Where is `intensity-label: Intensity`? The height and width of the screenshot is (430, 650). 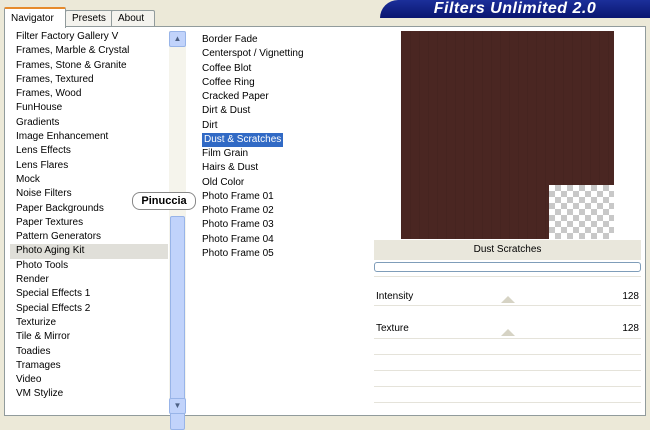 intensity-label: Intensity is located at coordinates (395, 296).